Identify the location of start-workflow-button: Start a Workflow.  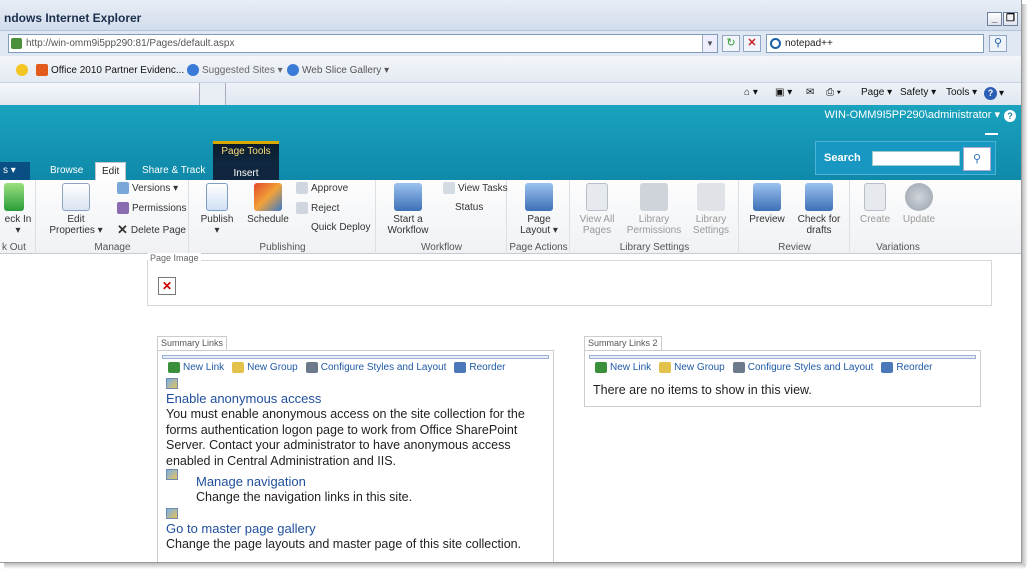
(408, 209).